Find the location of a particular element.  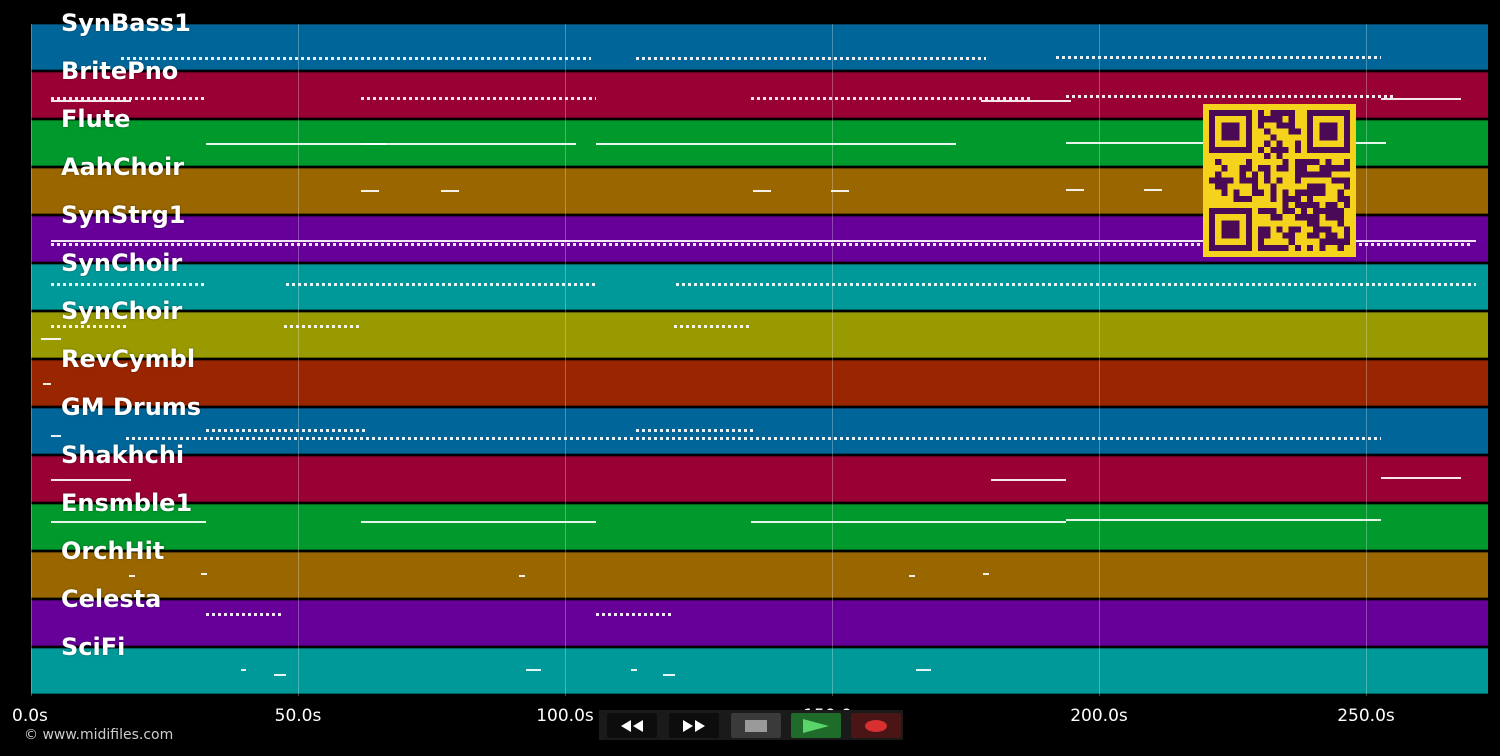

track-label: Celesta is located at coordinates (111, 599).